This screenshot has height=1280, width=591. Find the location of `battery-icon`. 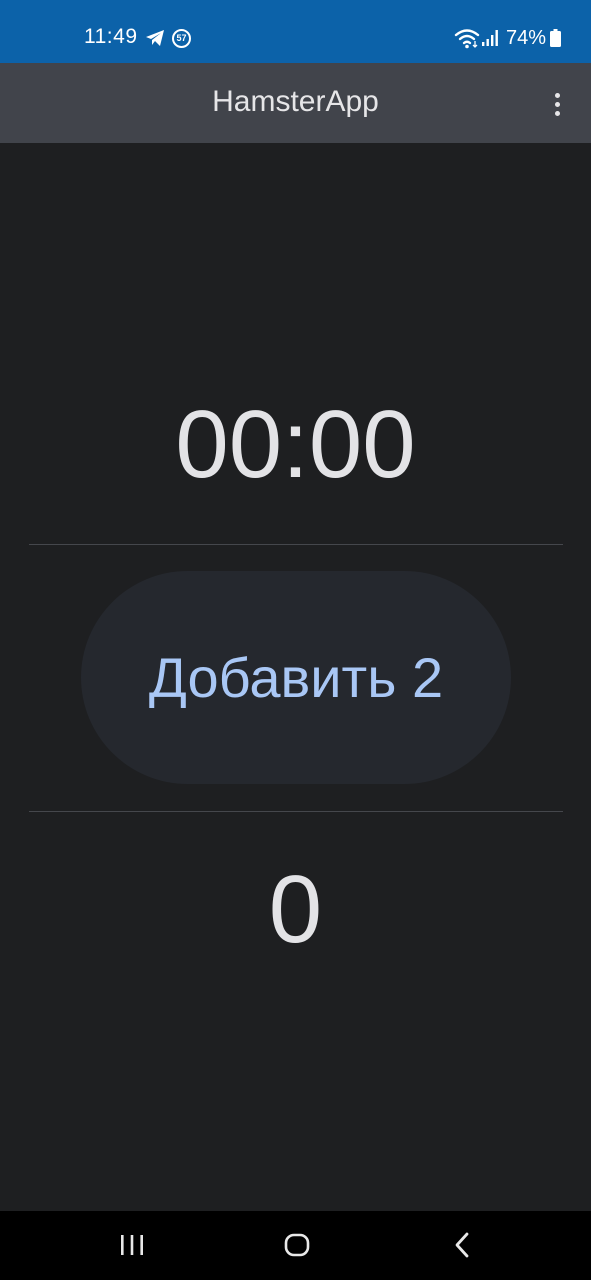

battery-icon is located at coordinates (555, 38).